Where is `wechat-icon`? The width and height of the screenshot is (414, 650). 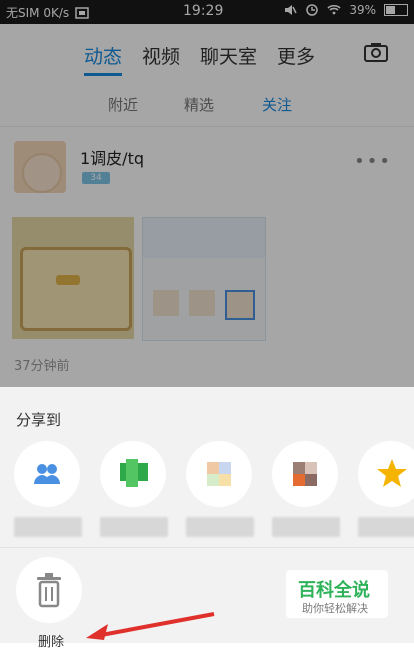
wechat-icon is located at coordinates (134, 473).